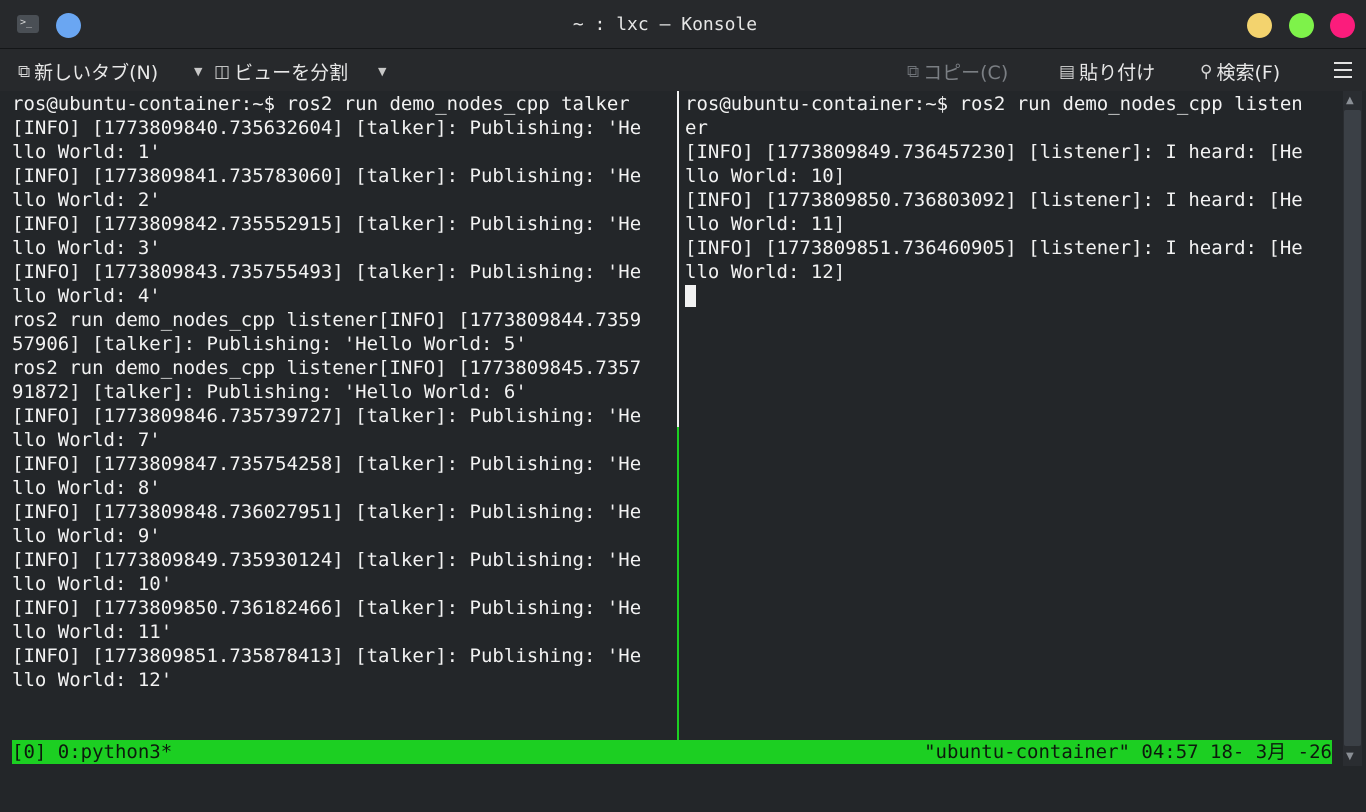  I want to click on terminal-line: llo World: 12', so click(92, 680).